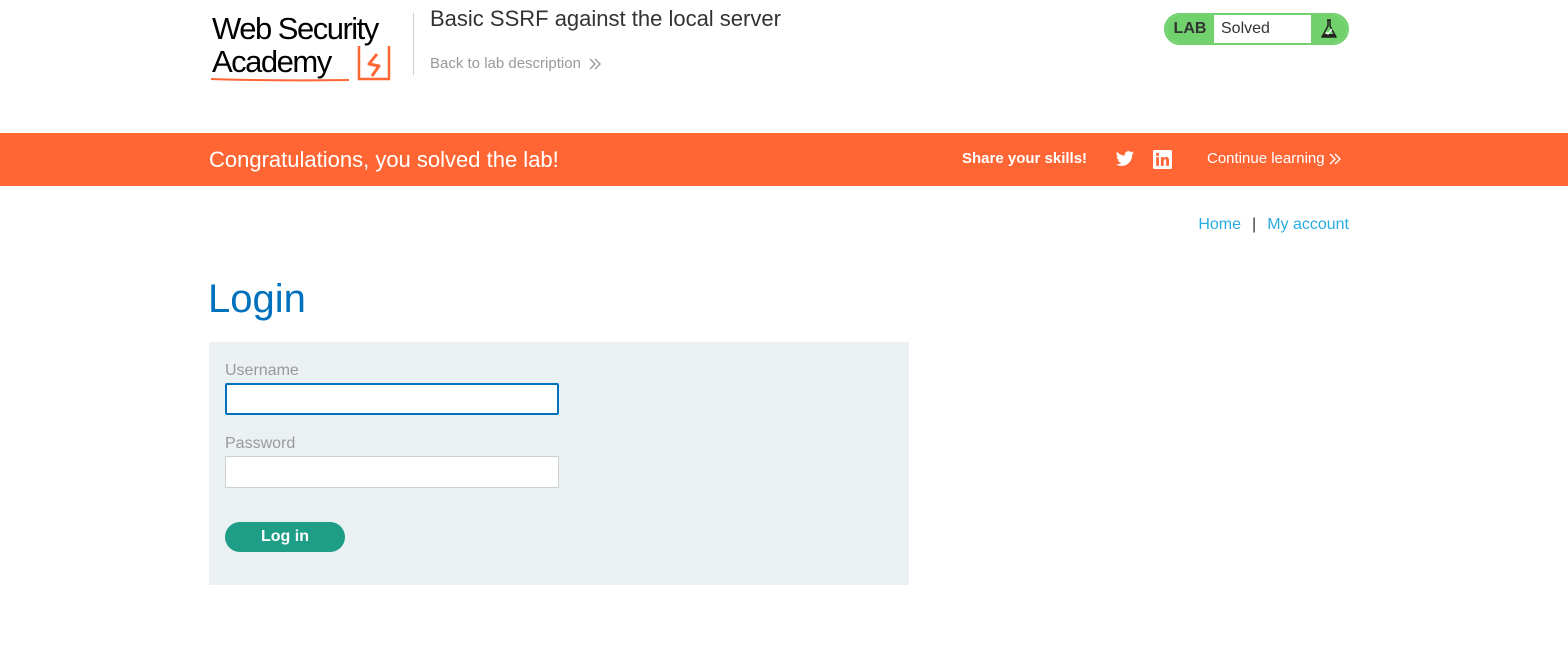 The height and width of the screenshot is (652, 1568). I want to click on back-link-label: Back to lab description, so click(505, 63).